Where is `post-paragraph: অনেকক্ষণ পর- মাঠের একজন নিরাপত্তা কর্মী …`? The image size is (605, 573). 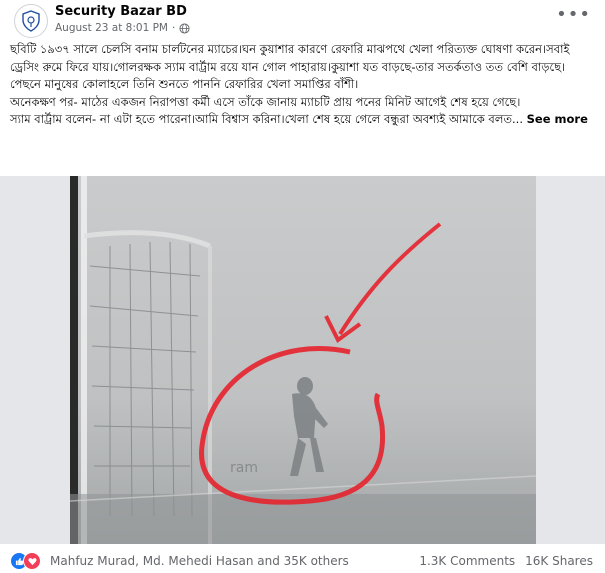
post-paragraph: অনেকক্ষণ পর- মাঠের একজন নিরাপত্তা কর্মী … is located at coordinates (265, 101).